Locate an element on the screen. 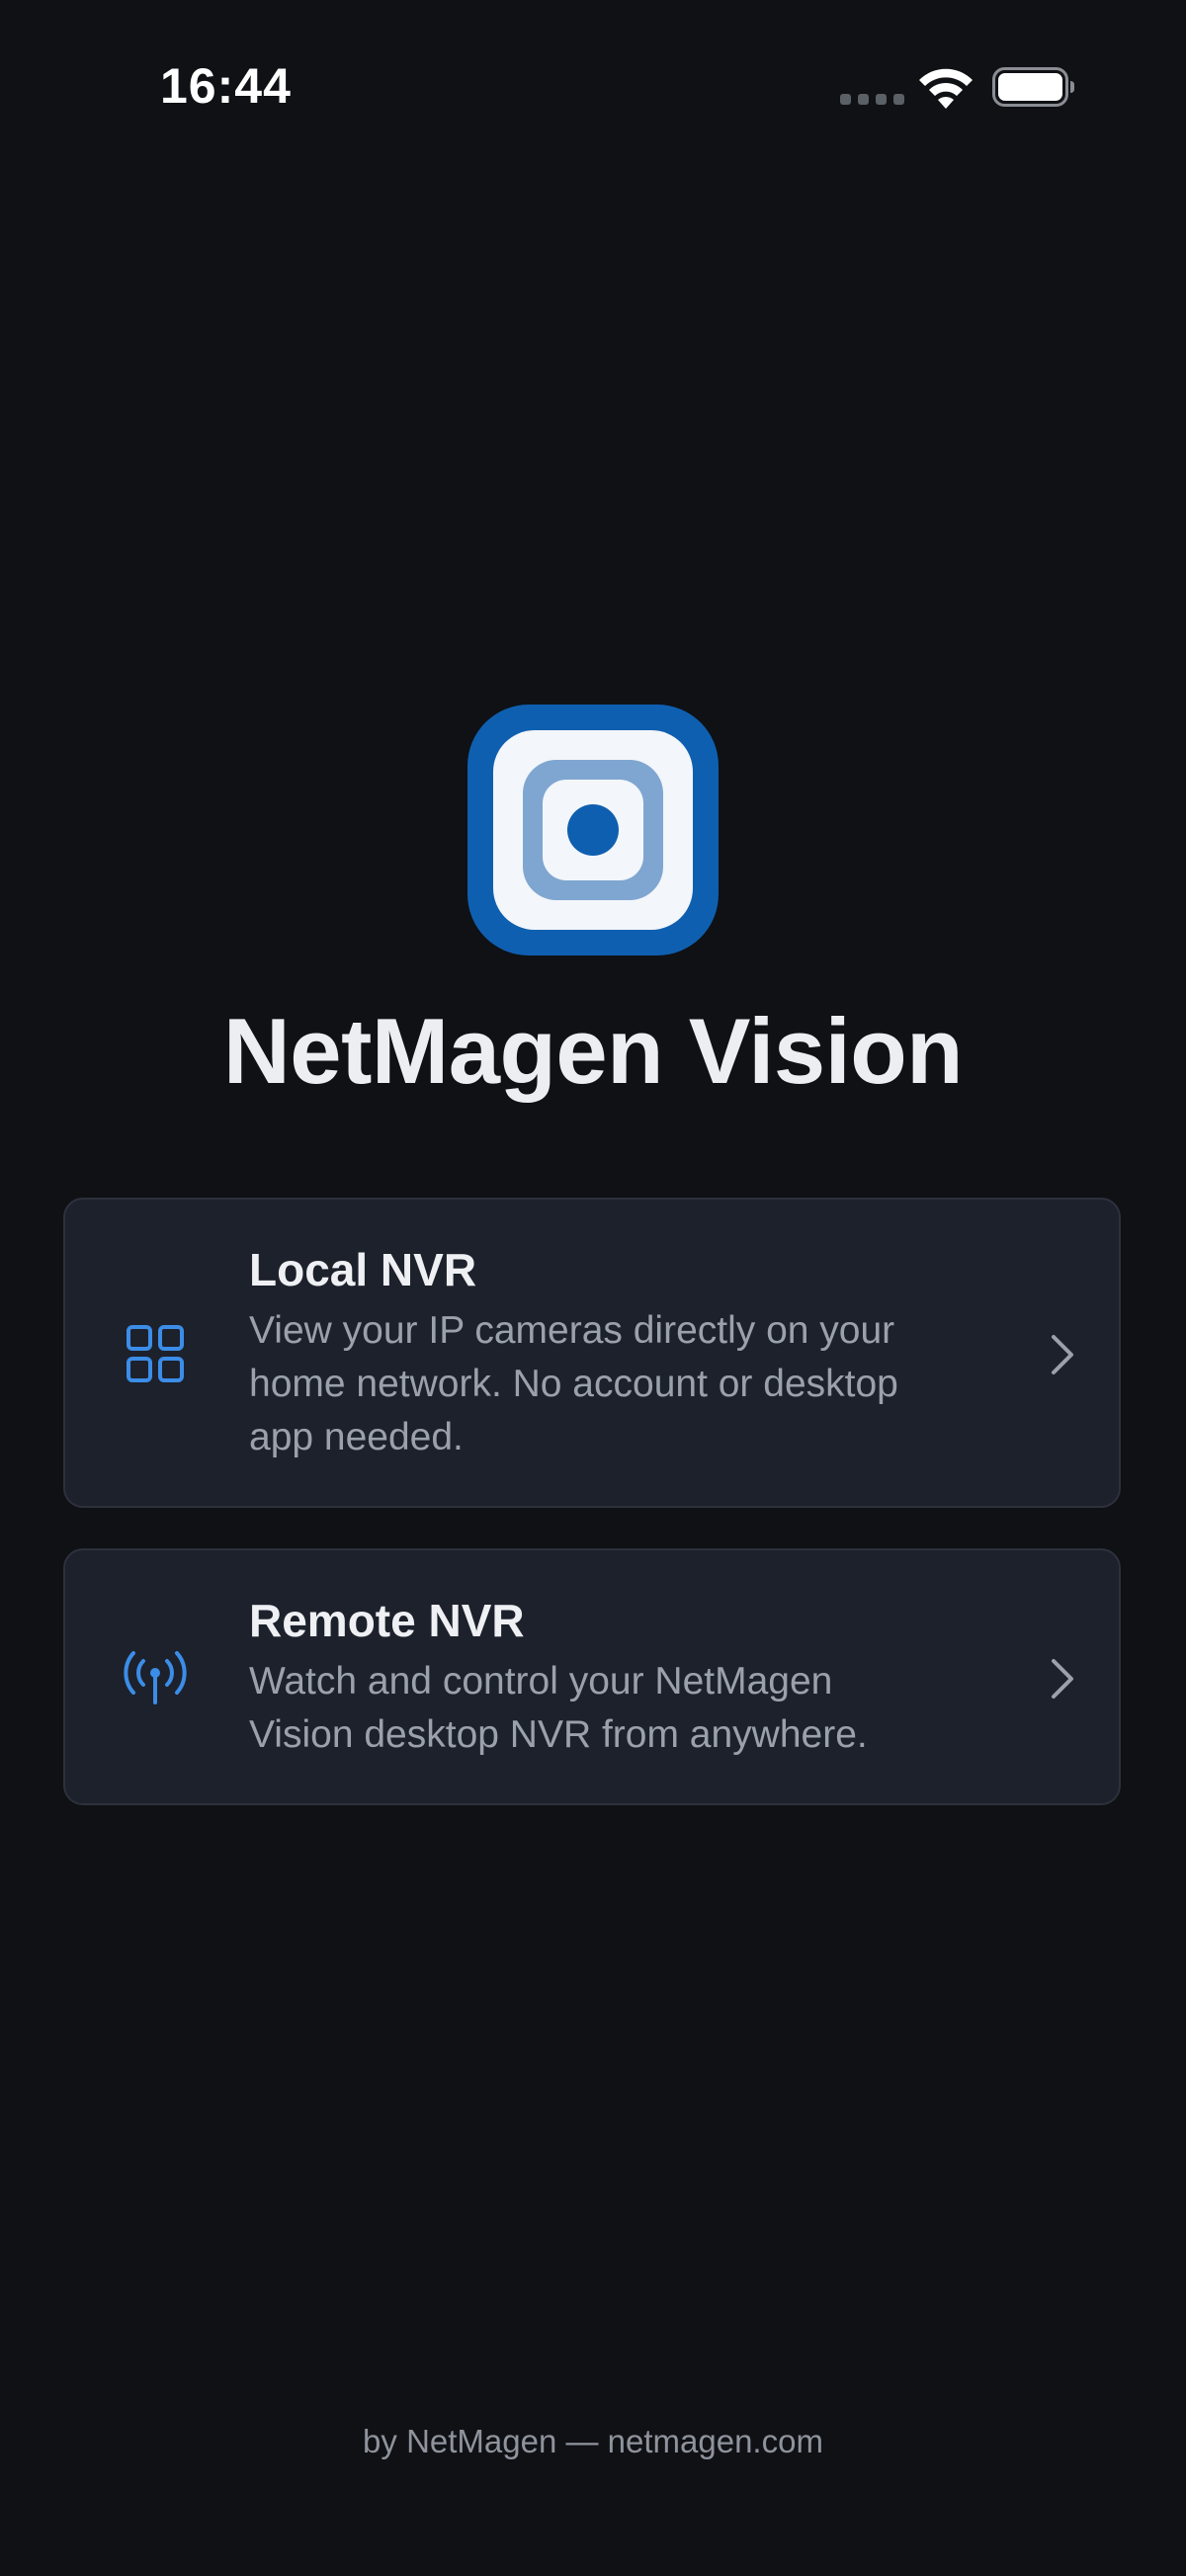  remote-nvr-title: Remote NVR is located at coordinates (387, 1620).